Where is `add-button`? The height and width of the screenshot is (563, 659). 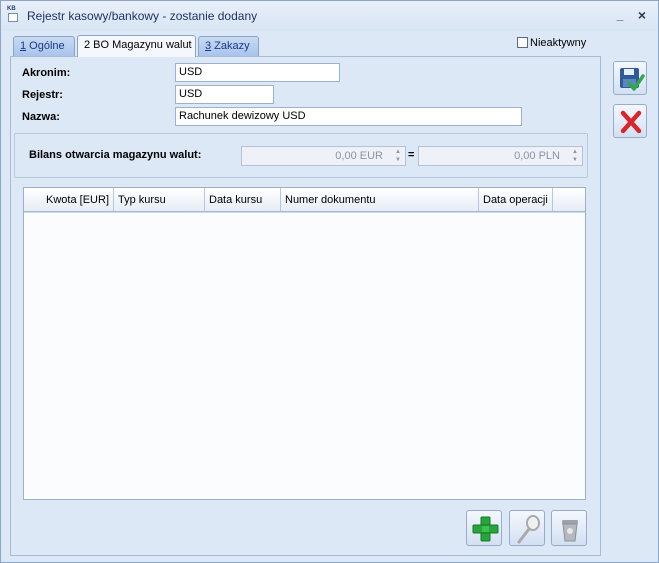
add-button is located at coordinates (484, 528).